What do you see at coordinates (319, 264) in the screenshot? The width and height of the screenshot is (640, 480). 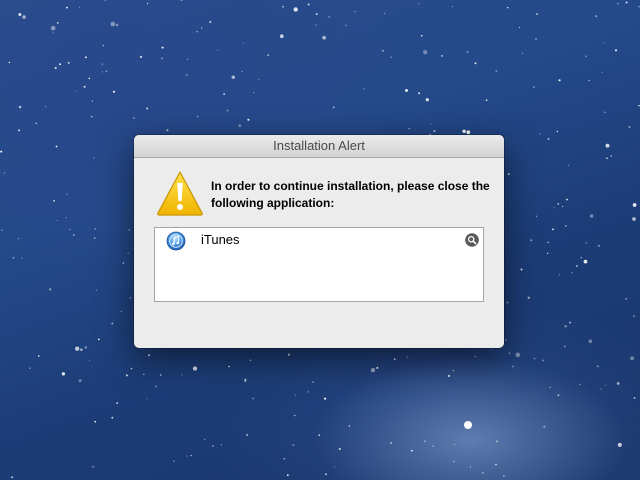 I see `application-list: iTunes` at bounding box center [319, 264].